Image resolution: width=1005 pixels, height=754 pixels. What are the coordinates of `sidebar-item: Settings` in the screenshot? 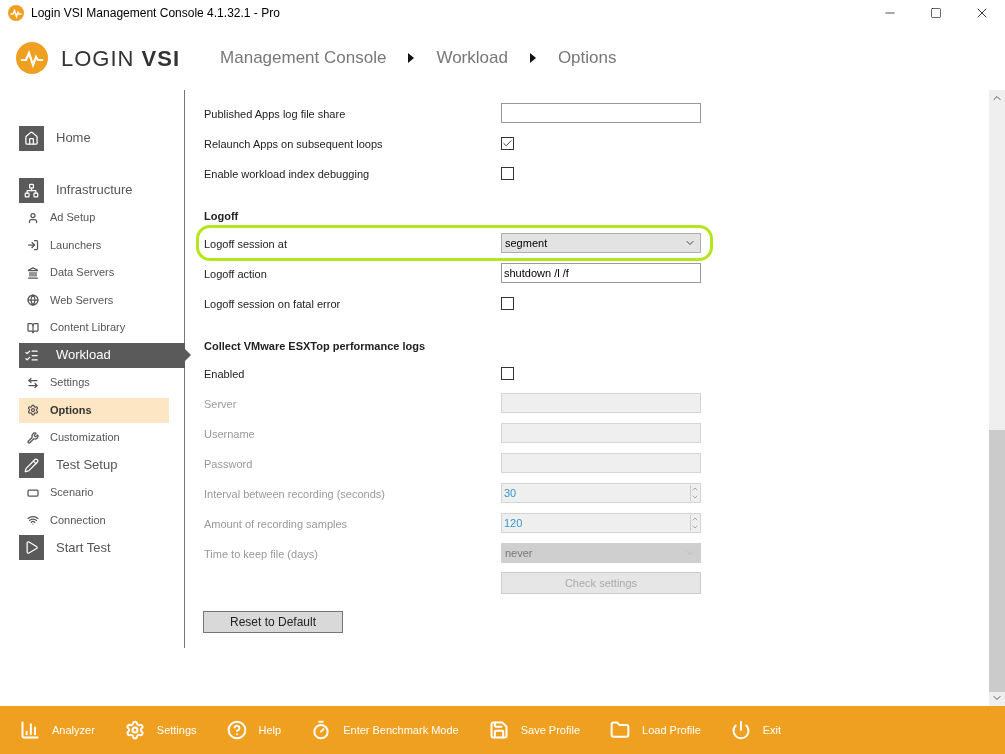 It's located at (94, 382).